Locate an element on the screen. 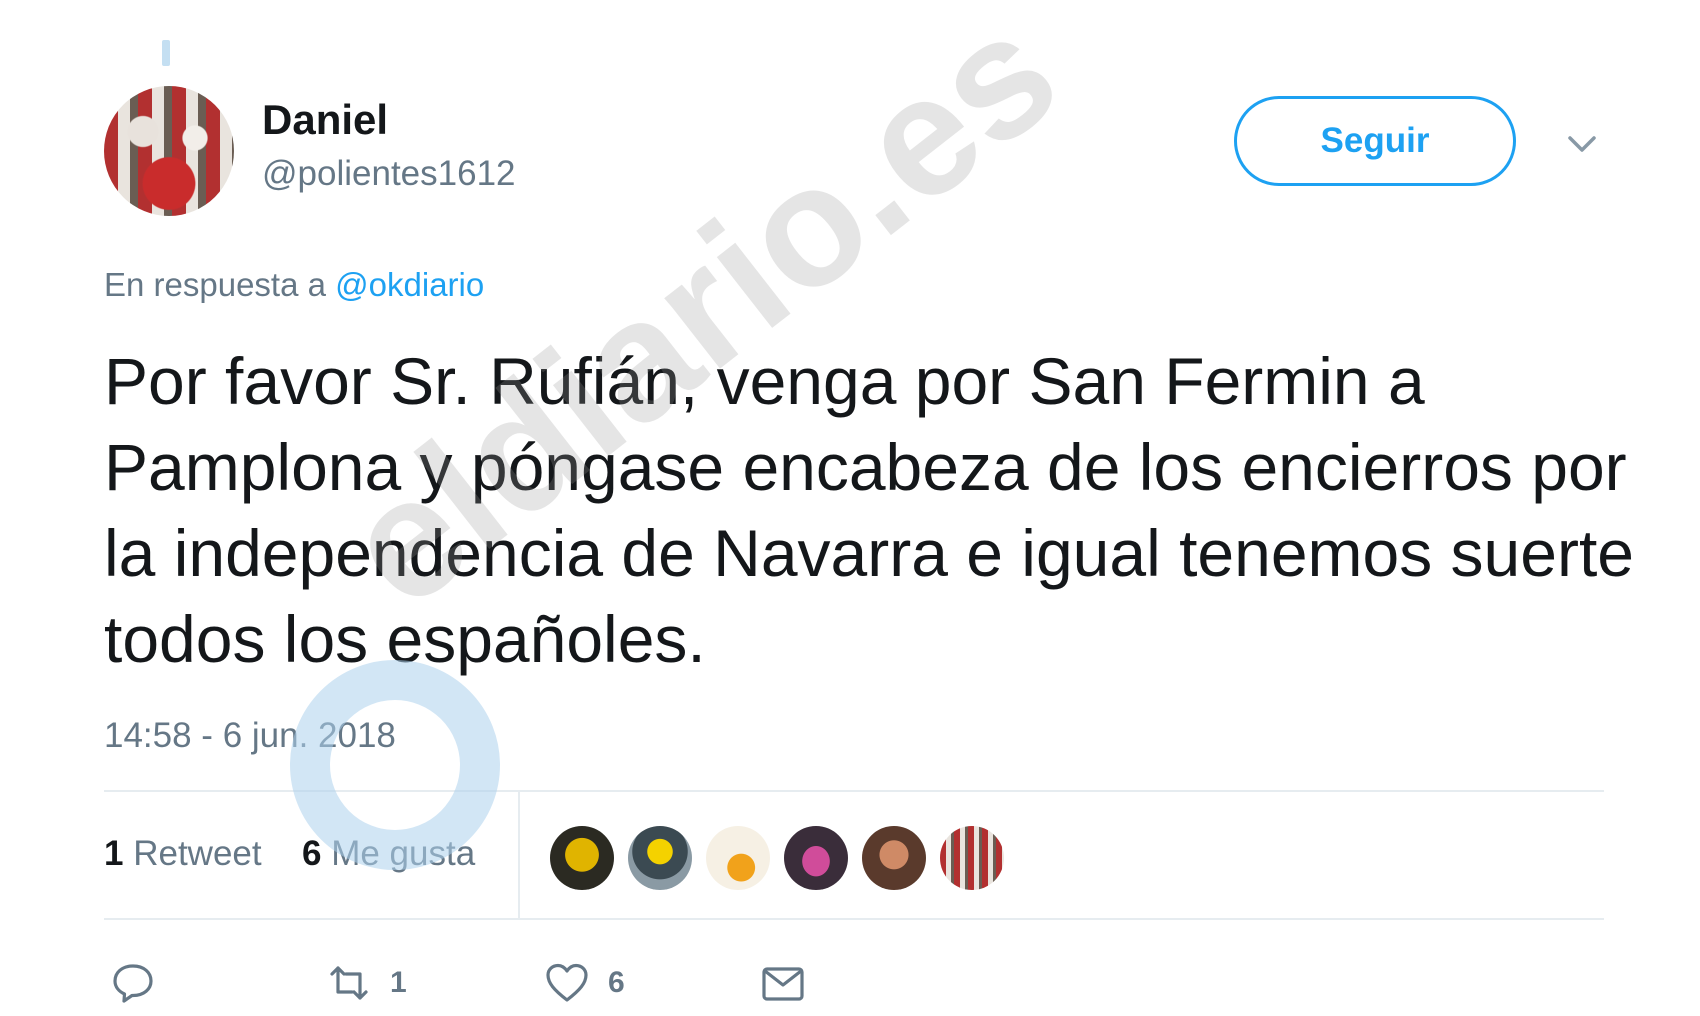  retweet-button: 1 is located at coordinates (366, 983).